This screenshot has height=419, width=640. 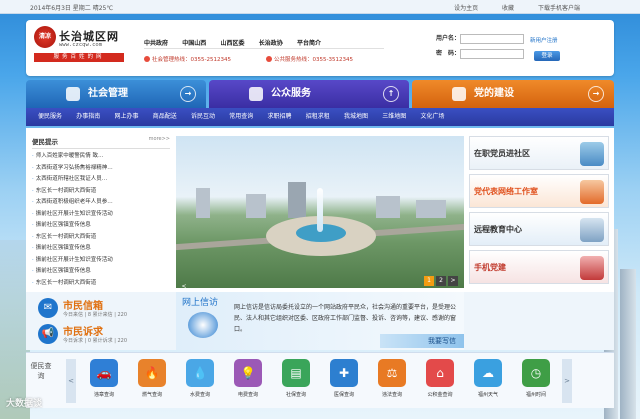 I want to click on tab-social-management: 社会管理 →, so click(x=116, y=94).